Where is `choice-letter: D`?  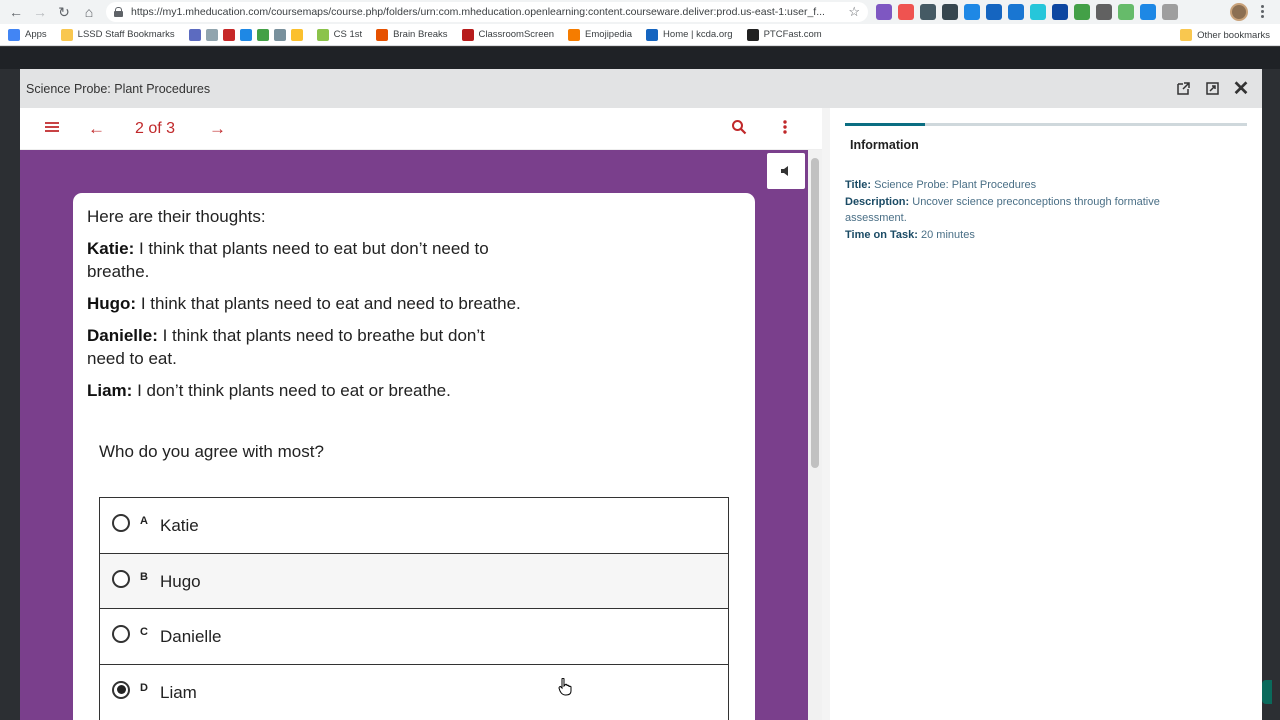 choice-letter: D is located at coordinates (144, 687).